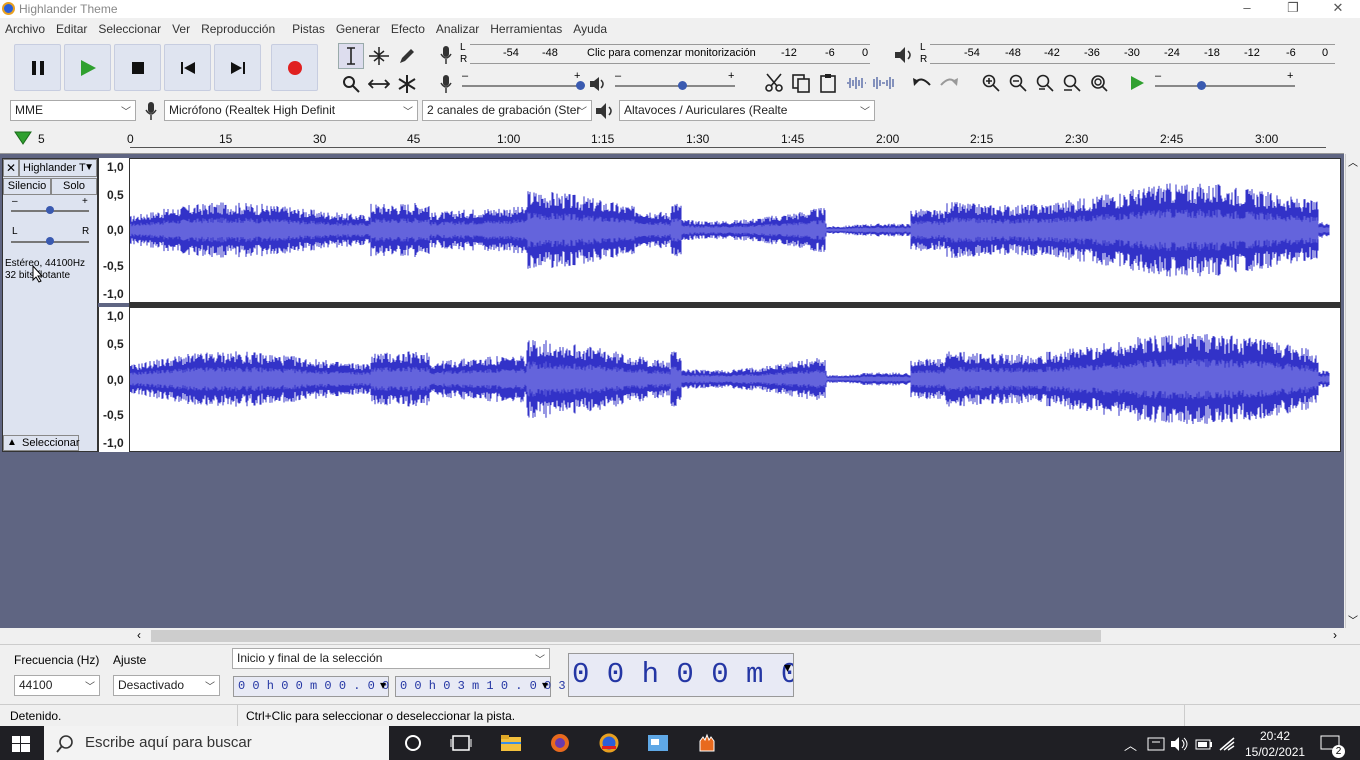 The image size is (1360, 760). What do you see at coordinates (856, 83) in the screenshot?
I see `trim-button` at bounding box center [856, 83].